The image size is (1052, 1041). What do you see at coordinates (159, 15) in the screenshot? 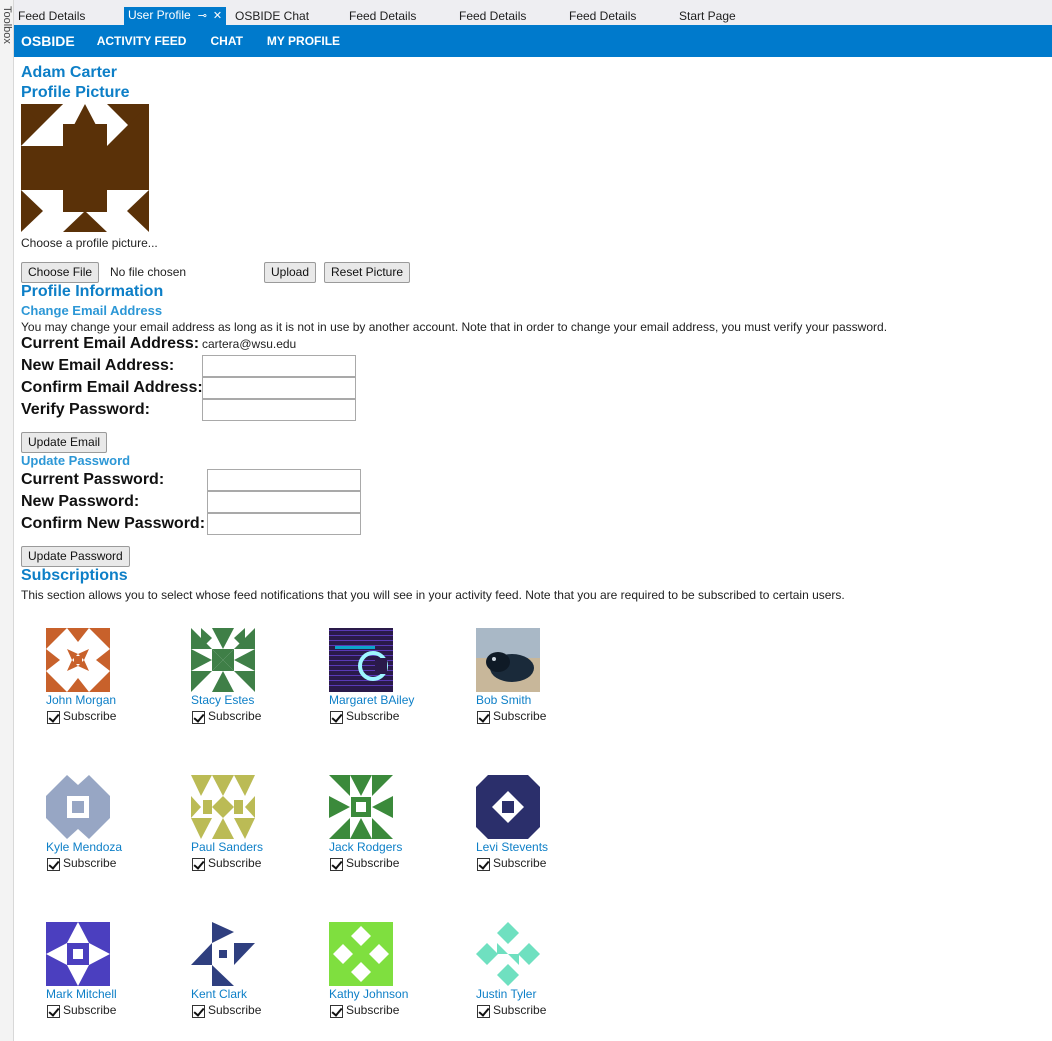
I see `tab-label: User Profile` at bounding box center [159, 15].